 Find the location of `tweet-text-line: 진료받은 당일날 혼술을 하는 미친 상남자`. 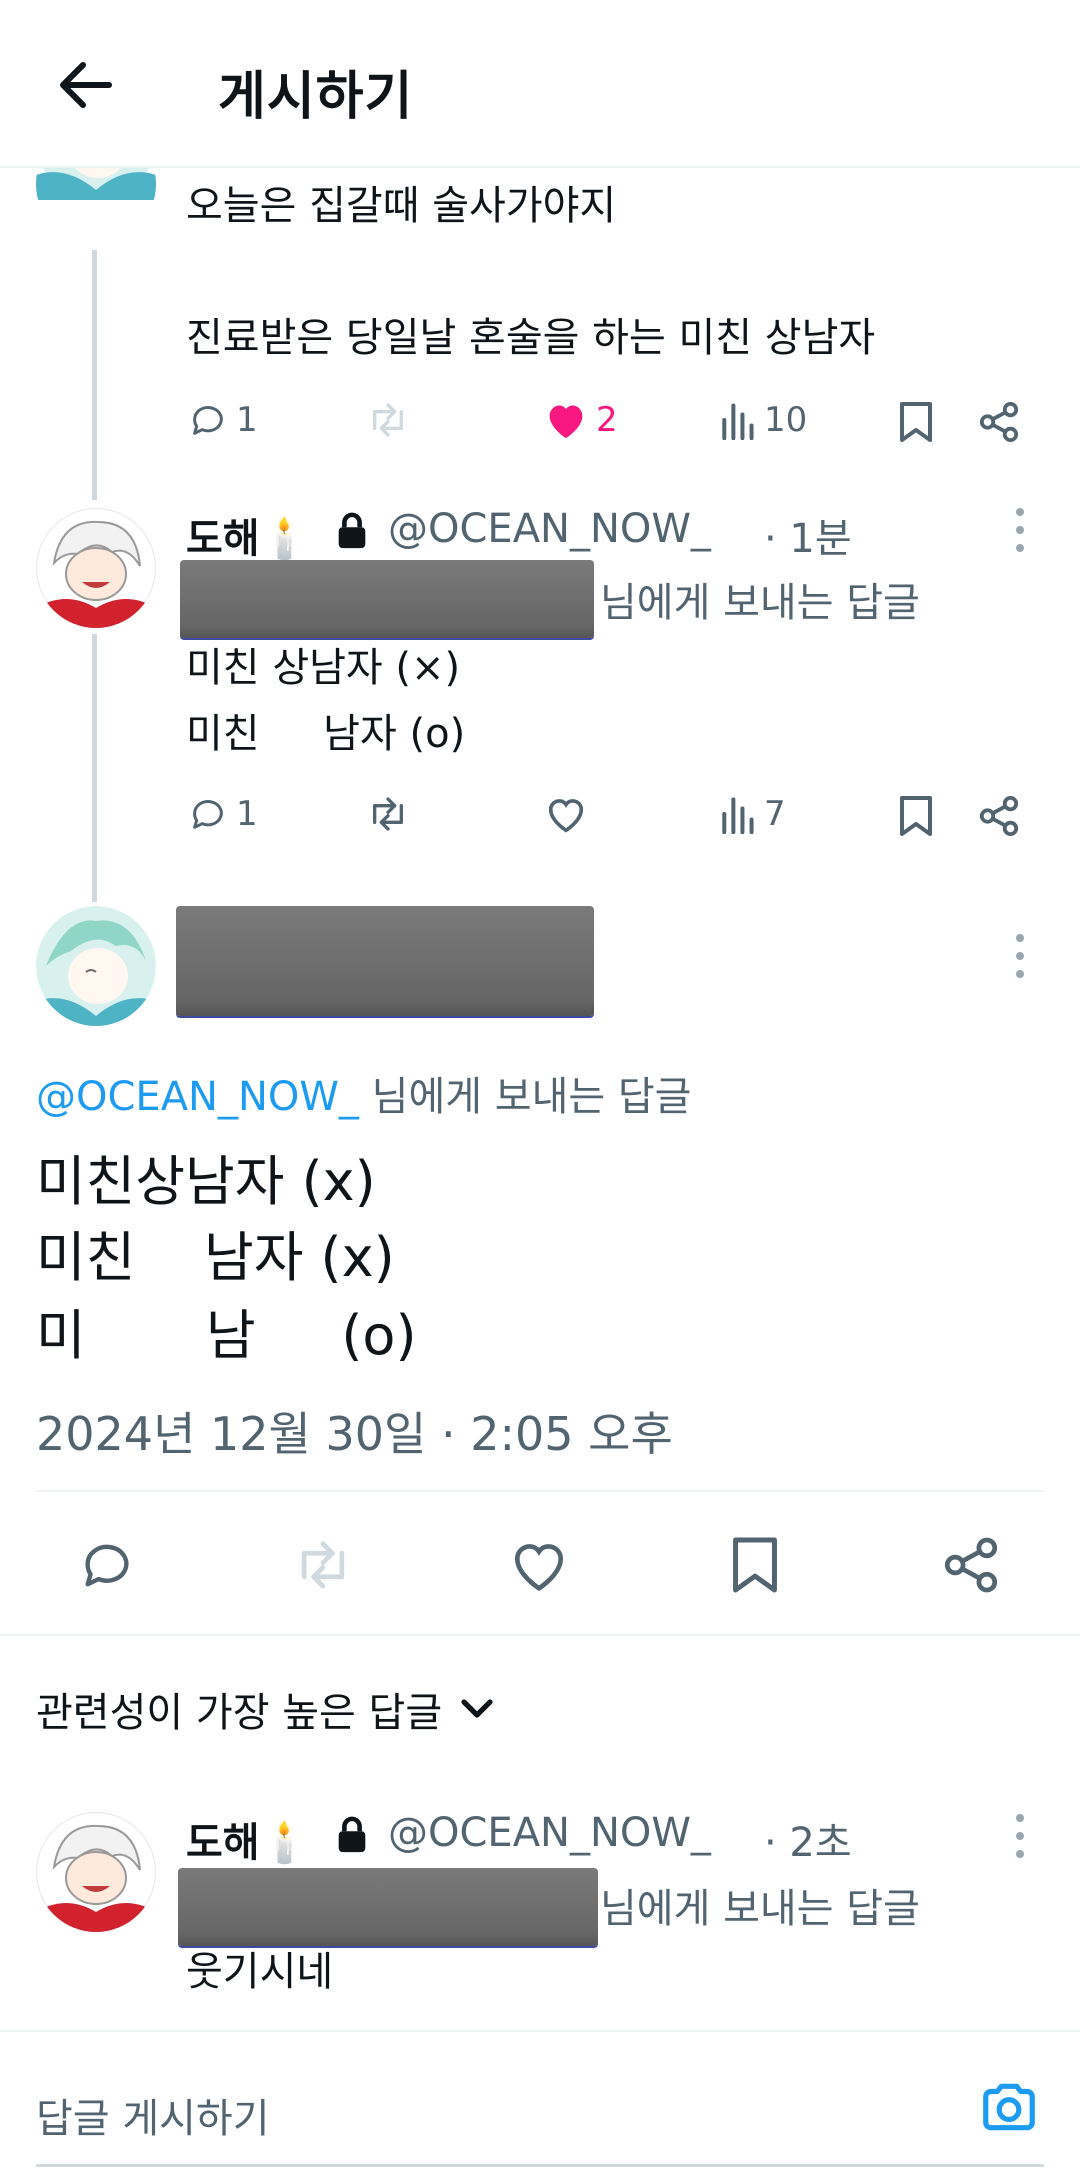

tweet-text-line: 진료받은 당일날 혼술을 하는 미친 상남자 is located at coordinates (531, 338).